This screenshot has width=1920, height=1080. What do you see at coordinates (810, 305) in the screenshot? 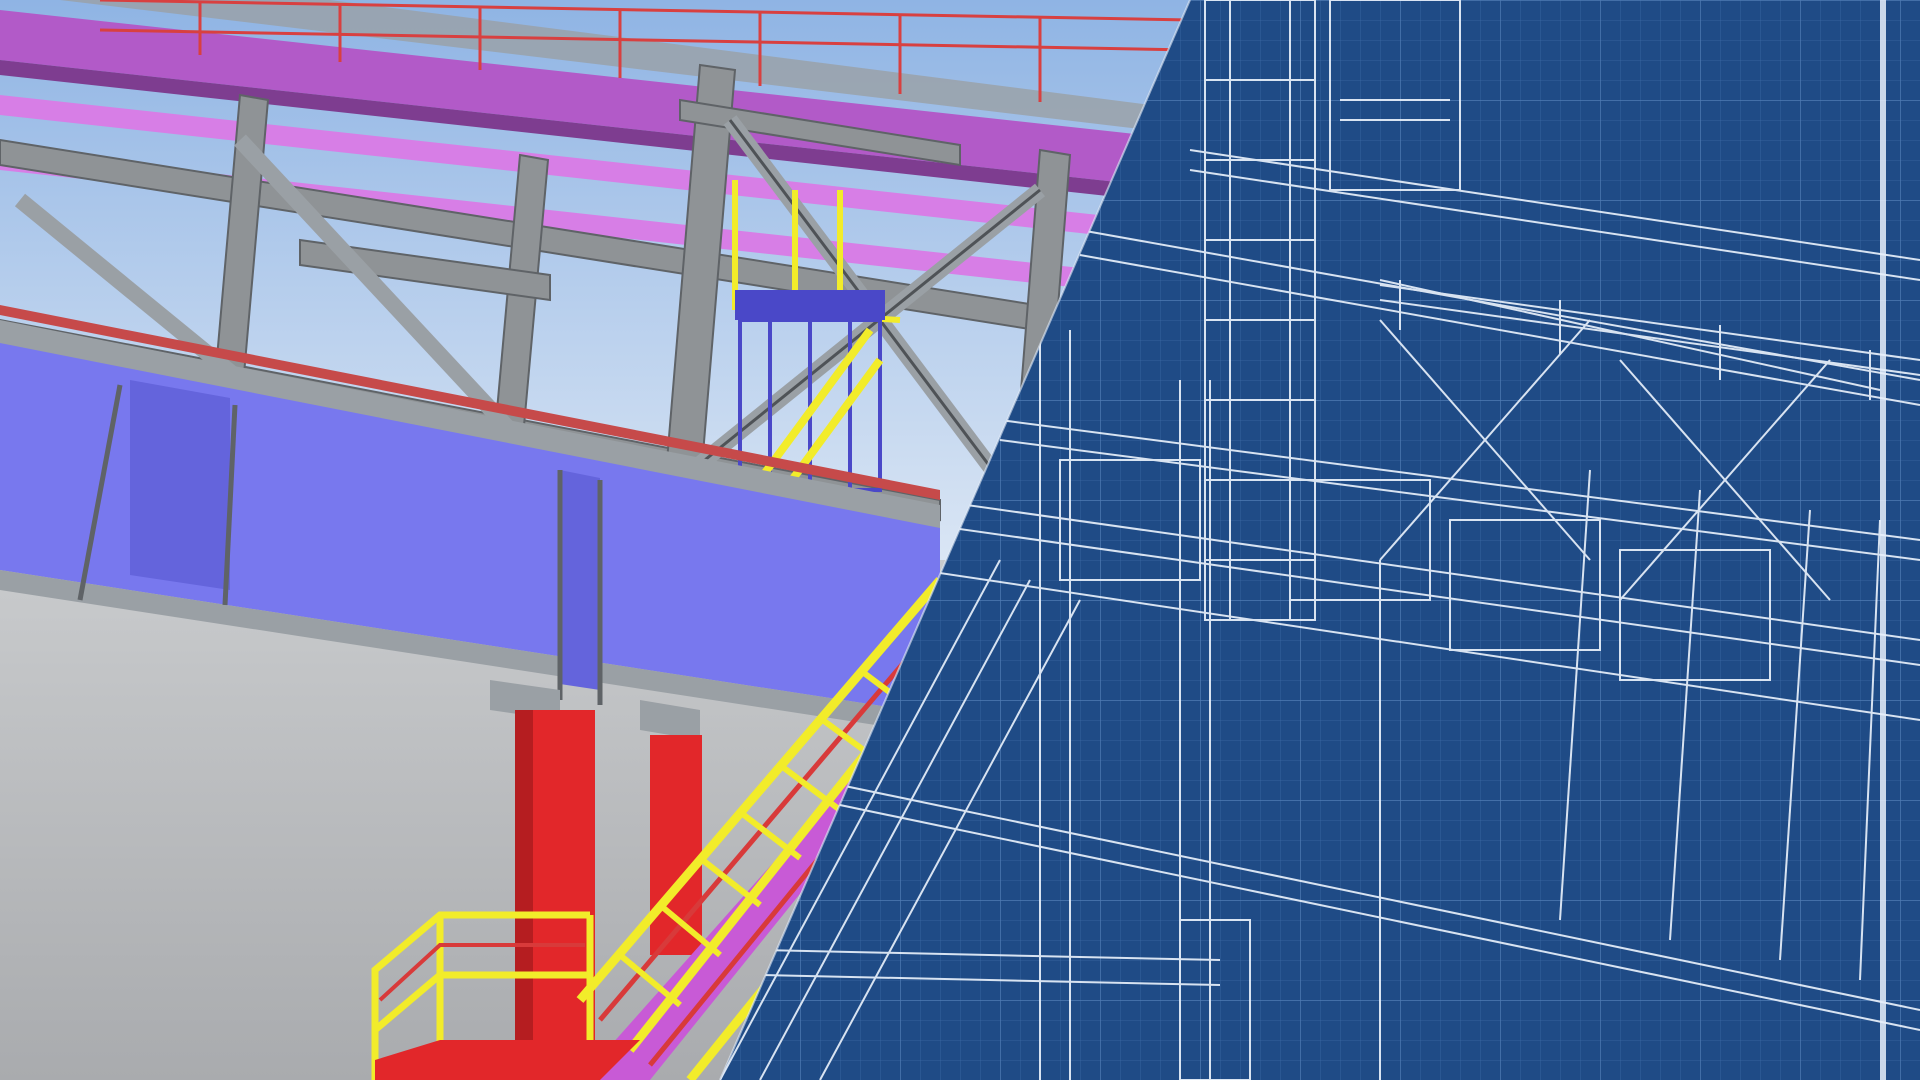
I see `upper-landing` at bounding box center [810, 305].